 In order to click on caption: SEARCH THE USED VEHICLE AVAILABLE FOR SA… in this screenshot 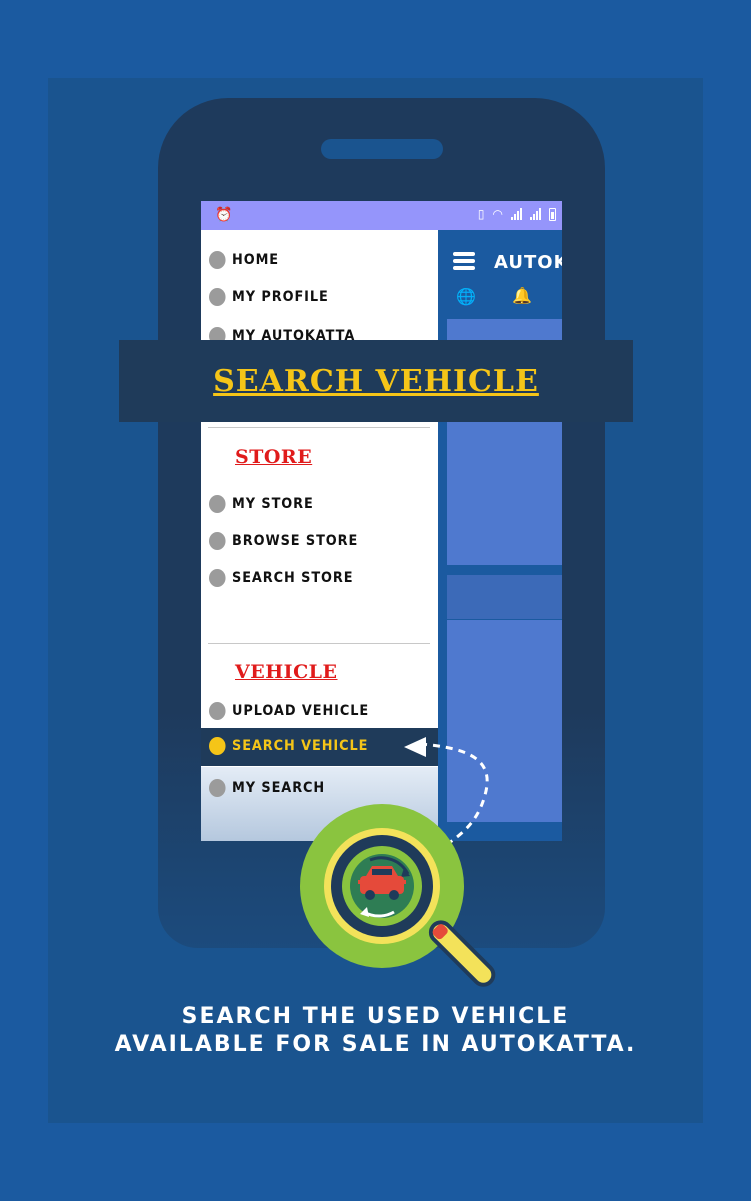, I will do `click(375, 1031)`.